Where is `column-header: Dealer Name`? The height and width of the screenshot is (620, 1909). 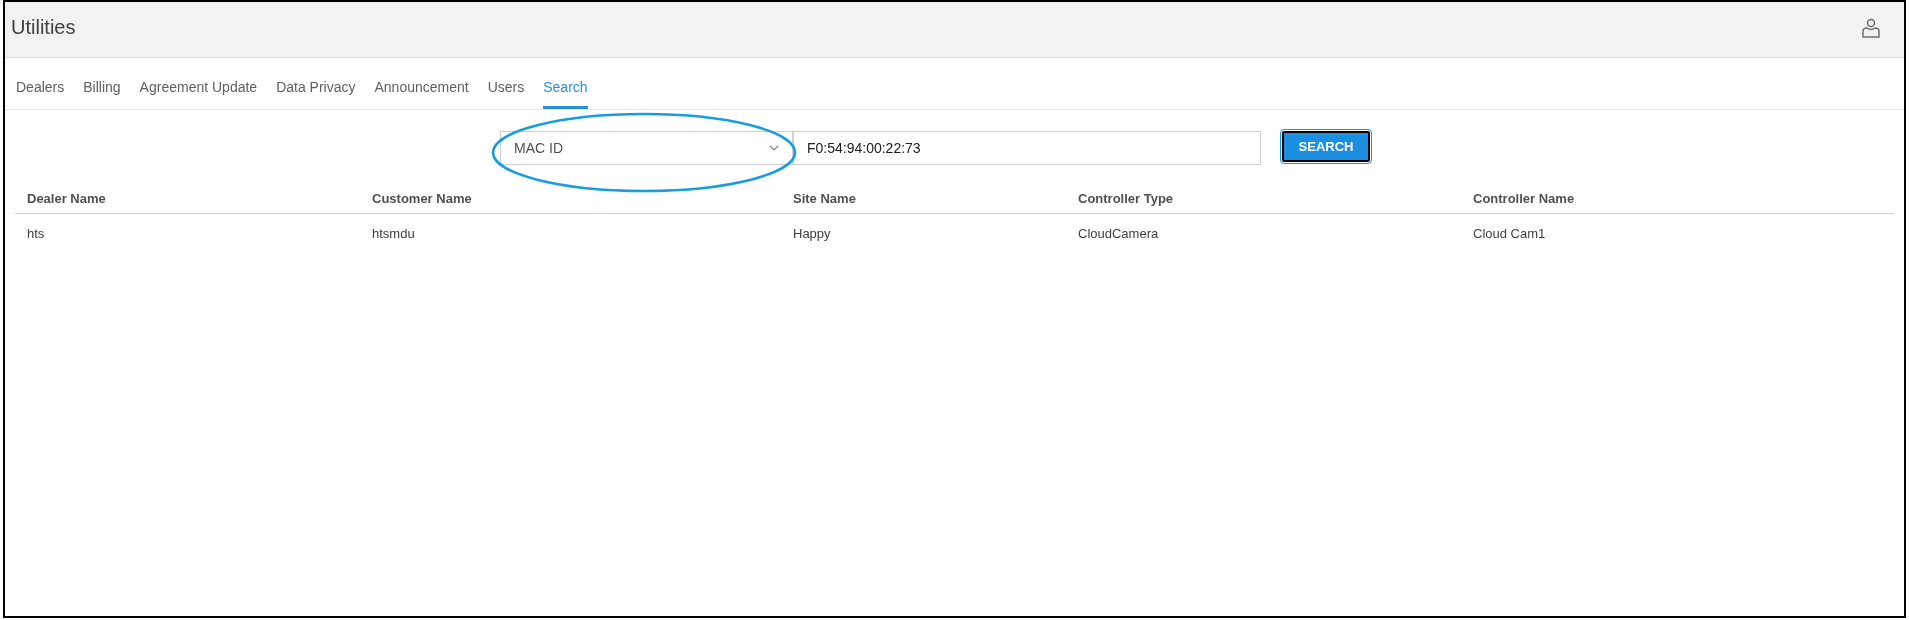 column-header: Dealer Name is located at coordinates (66, 198).